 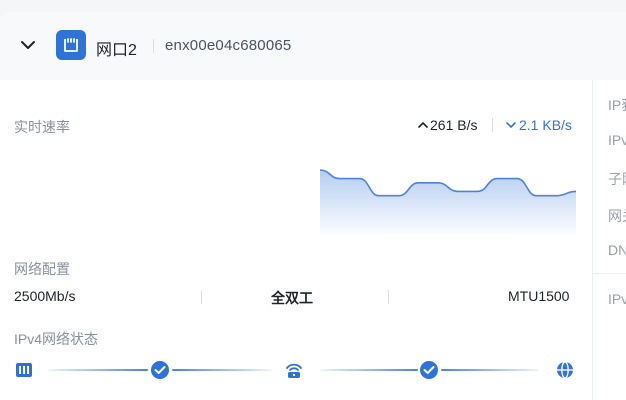 I want to click on config-row: 2500Mb/s 全双工 MTU1500, so click(x=295, y=297).